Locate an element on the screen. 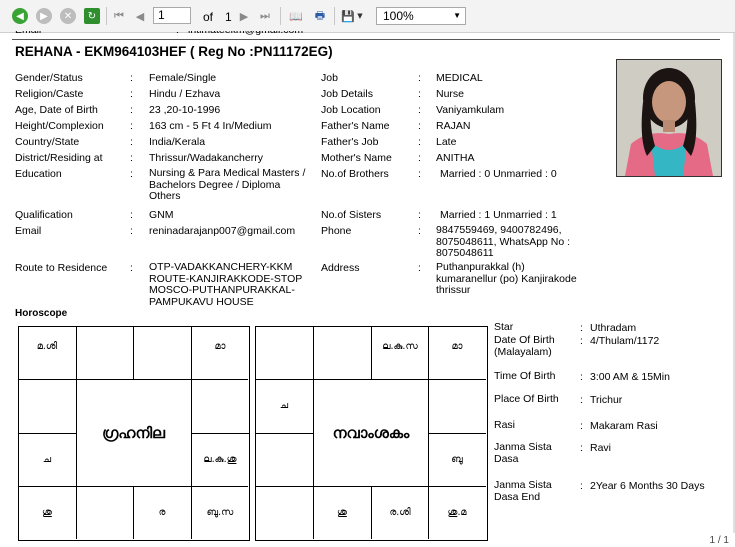  grahanila-cell: ച is located at coordinates (47, 459).